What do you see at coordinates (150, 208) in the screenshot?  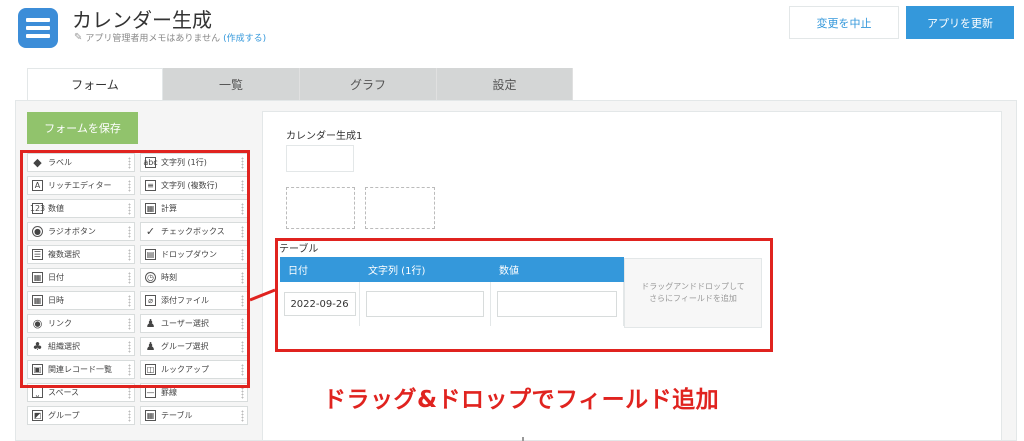 I see `calculator-icon: ▦` at bounding box center [150, 208].